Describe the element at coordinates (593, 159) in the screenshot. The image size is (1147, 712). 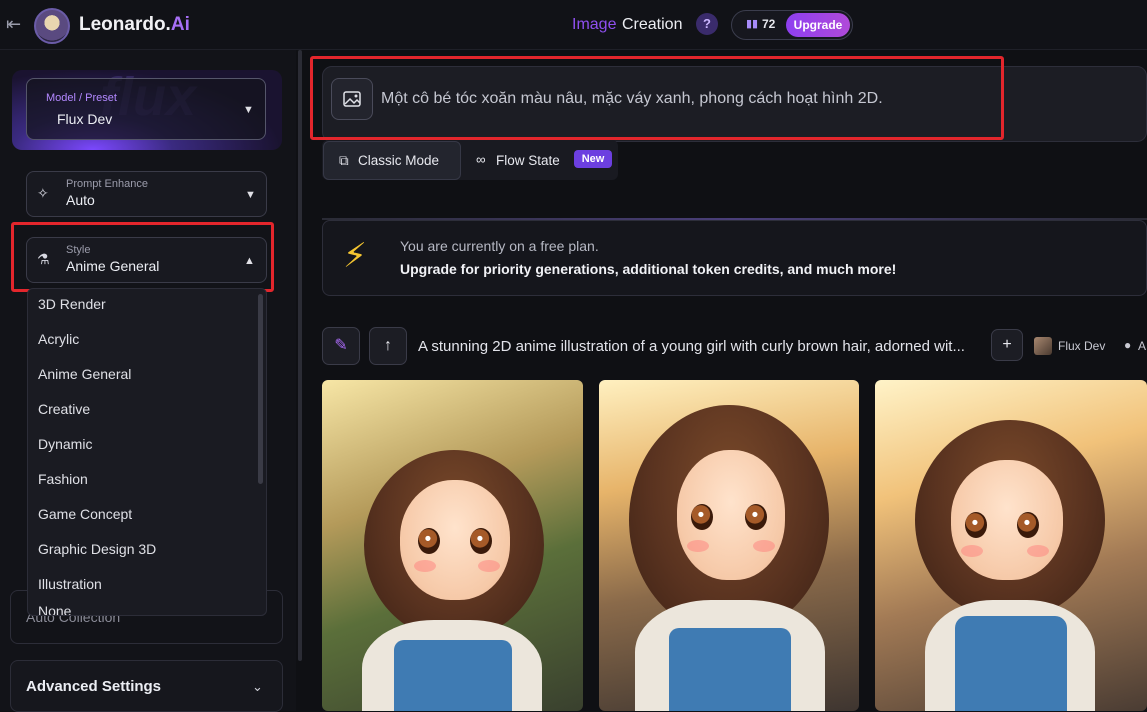
I see `new-badge: New` at that location.